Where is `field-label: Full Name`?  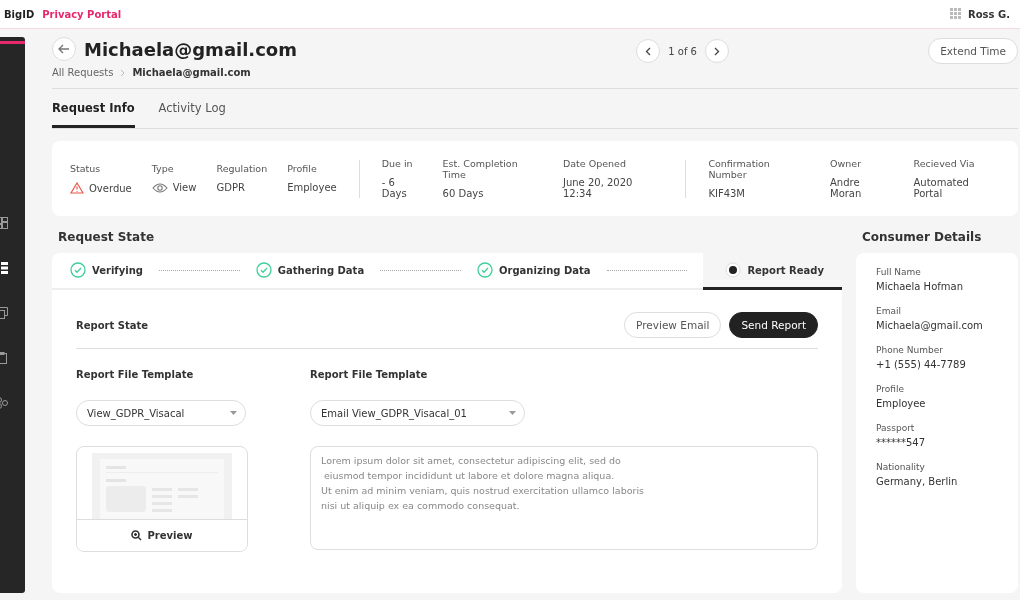
field-label: Full Name is located at coordinates (899, 272).